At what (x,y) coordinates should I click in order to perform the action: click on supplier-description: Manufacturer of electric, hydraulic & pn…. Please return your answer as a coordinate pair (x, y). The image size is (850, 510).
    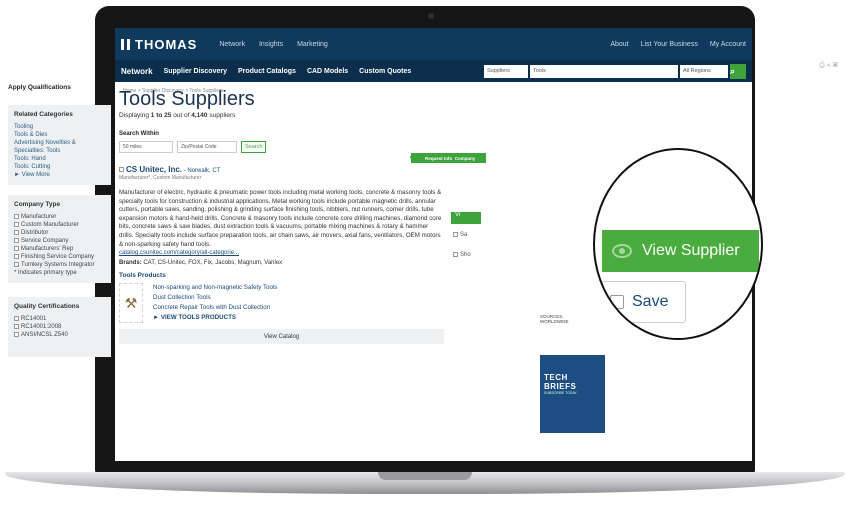
    Looking at the image, I should click on (280, 218).